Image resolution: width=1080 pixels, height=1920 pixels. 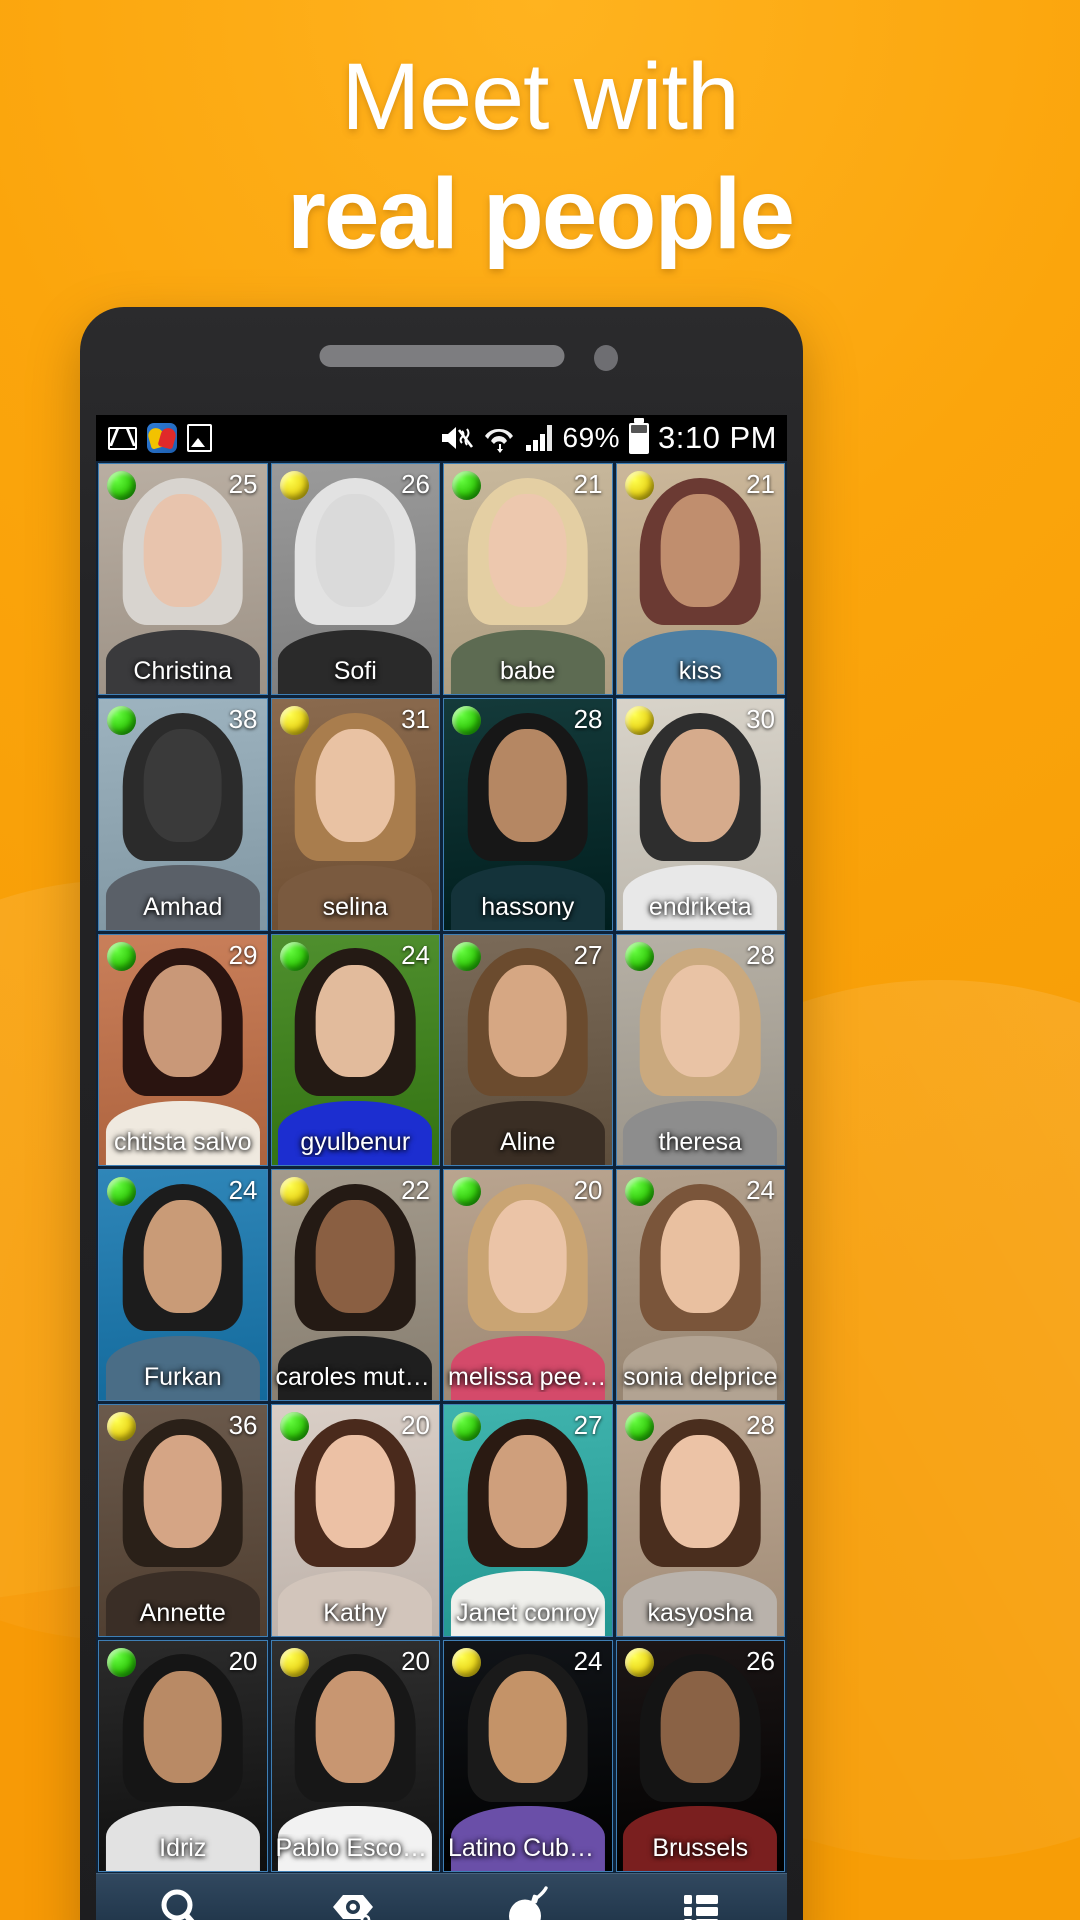 I want to click on profile-tile: 20 Pablo Escobar, so click(x=355, y=1755).